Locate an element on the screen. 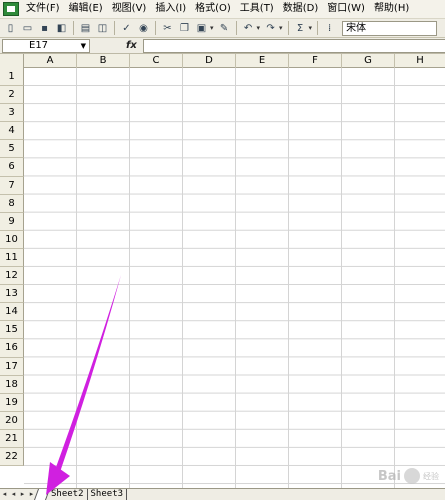 The width and height of the screenshot is (445, 500). format-painter-icon: ✎ is located at coordinates (224, 28).